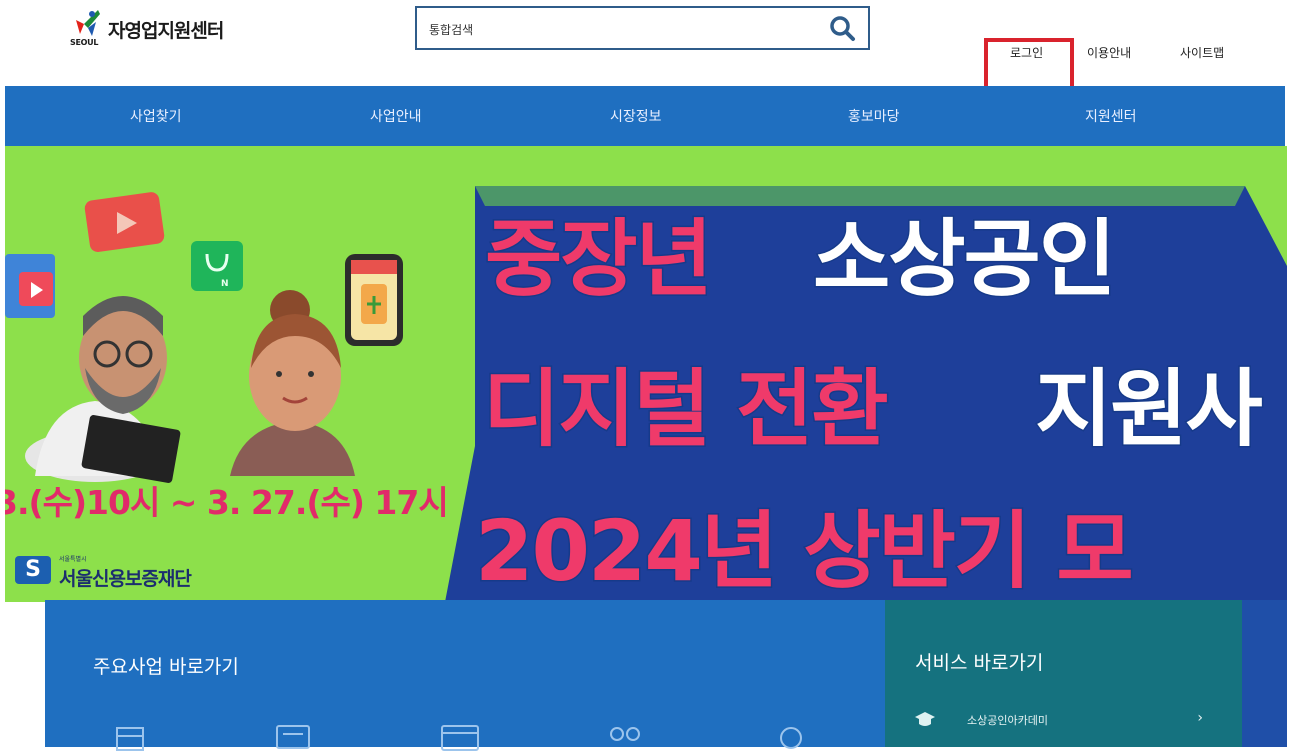 The width and height of the screenshot is (1302, 752). I want to click on tablet-video-icon, so click(30, 286).